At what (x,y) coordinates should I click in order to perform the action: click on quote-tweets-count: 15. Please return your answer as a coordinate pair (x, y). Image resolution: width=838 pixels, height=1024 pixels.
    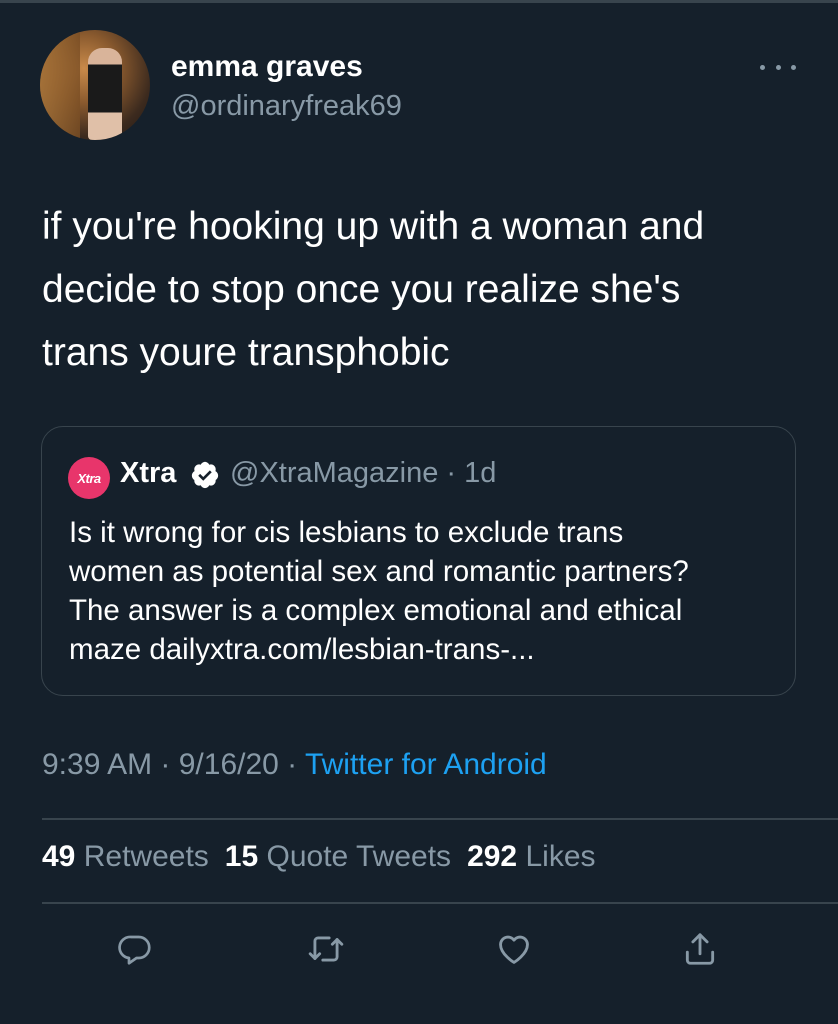
    Looking at the image, I should click on (241, 856).